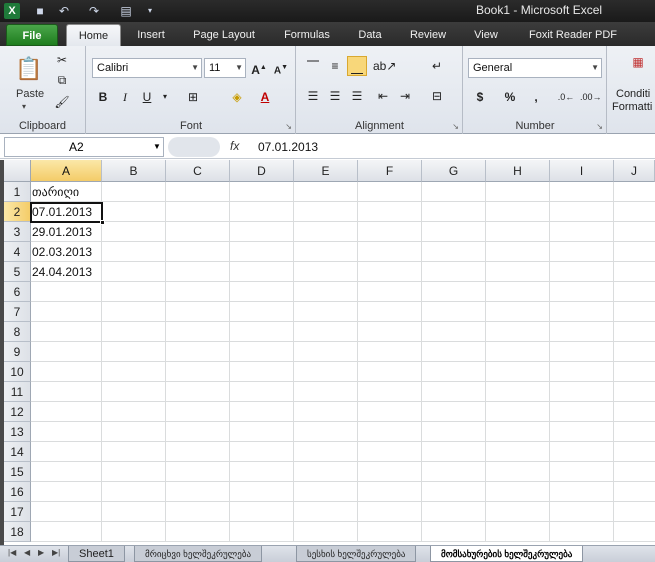  Describe the element at coordinates (384, 66) in the screenshot. I see `orientation-icon: ab↗` at that location.